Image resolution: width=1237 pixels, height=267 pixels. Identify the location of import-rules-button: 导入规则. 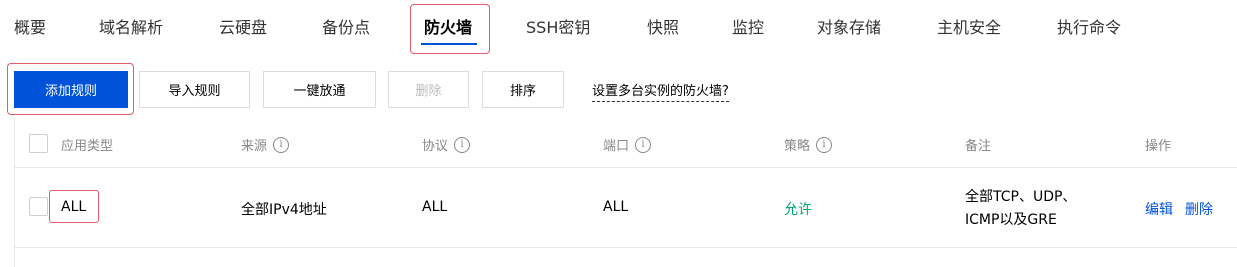
(194, 89).